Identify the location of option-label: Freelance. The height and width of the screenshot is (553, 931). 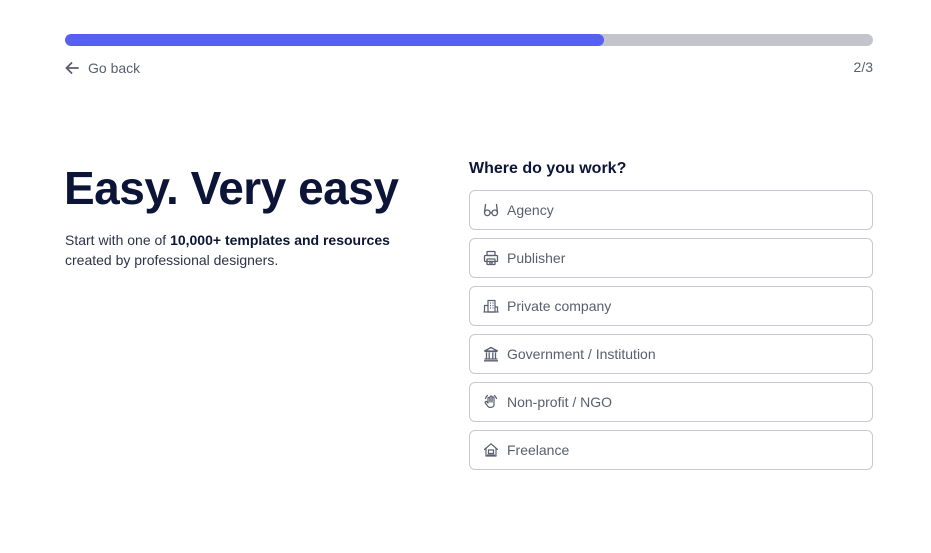
(538, 450).